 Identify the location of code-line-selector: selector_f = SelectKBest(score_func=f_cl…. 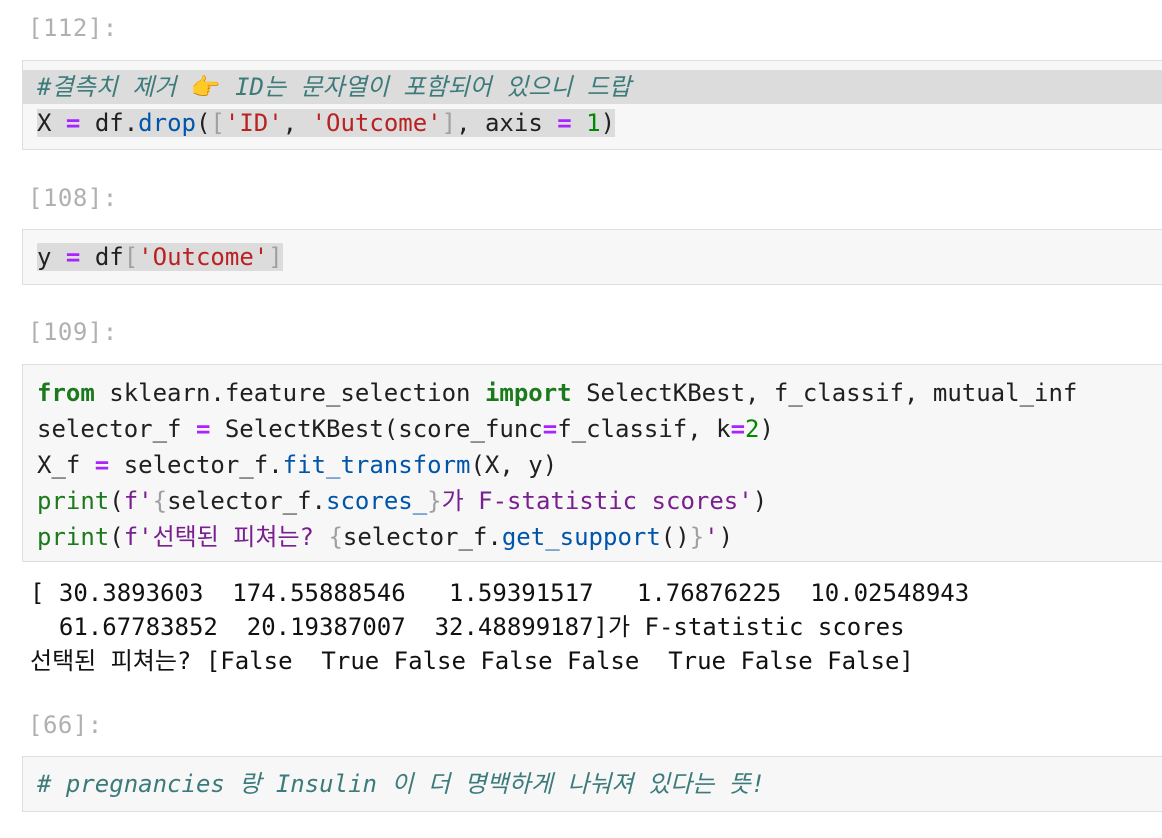
(405, 429).